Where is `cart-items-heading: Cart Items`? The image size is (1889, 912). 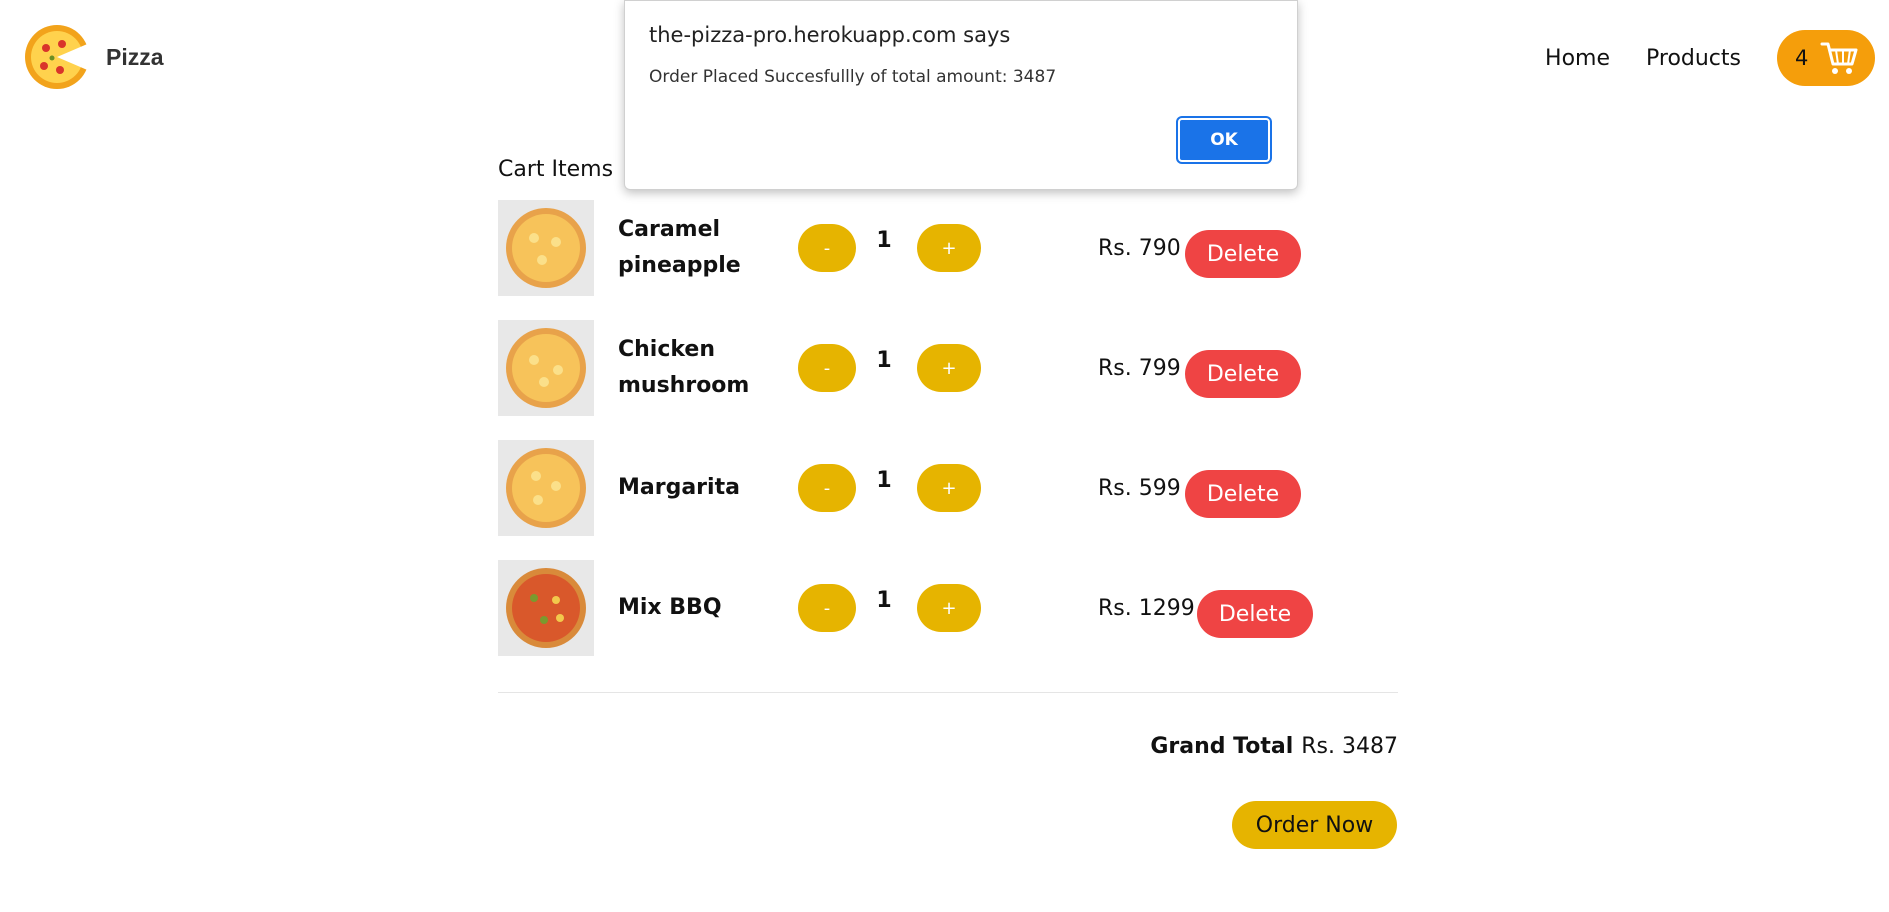 cart-items-heading: Cart Items is located at coordinates (556, 169).